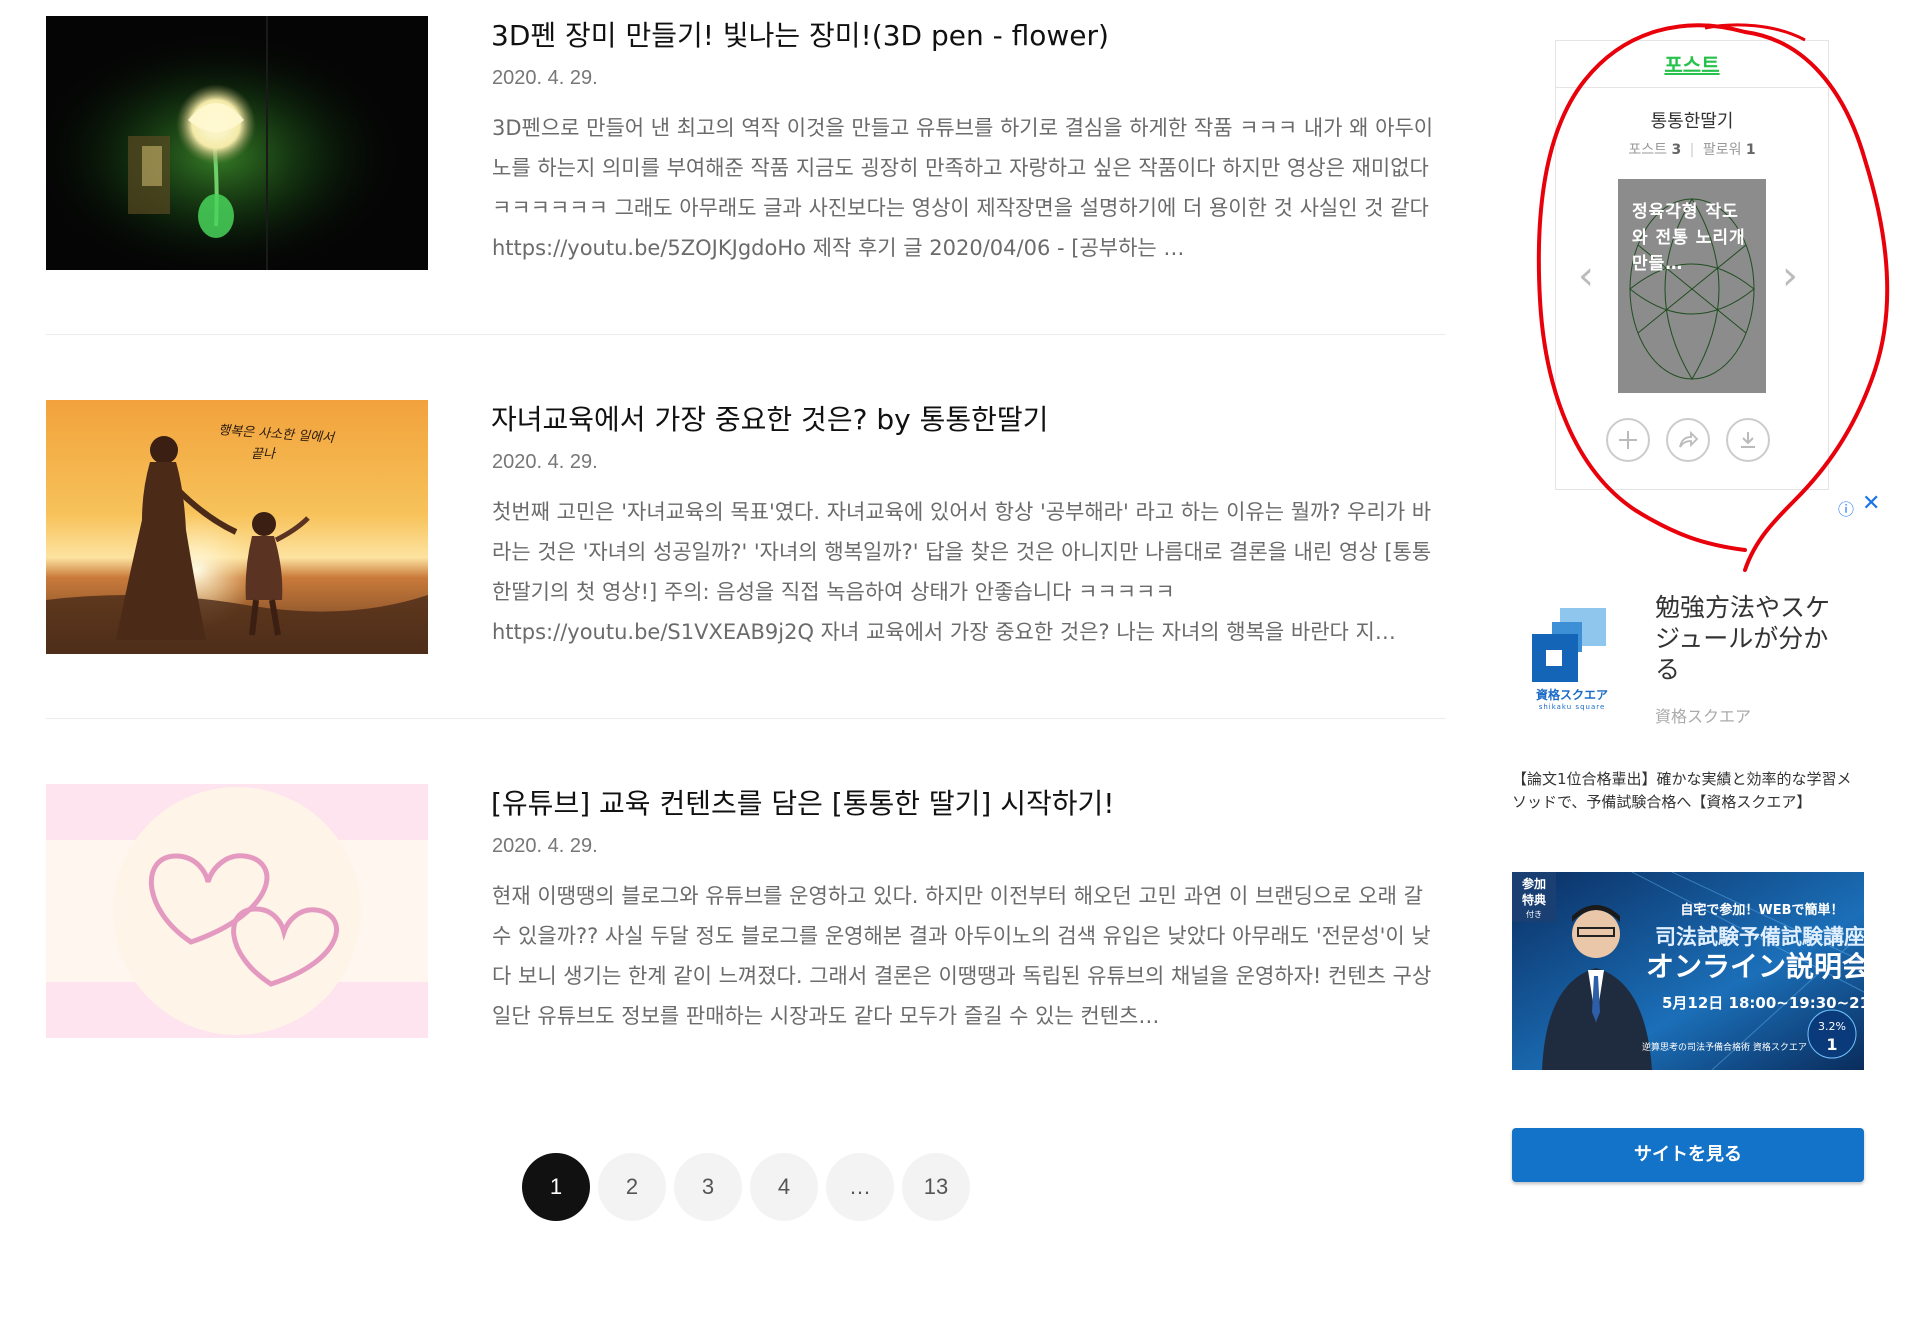 The width and height of the screenshot is (1920, 1333). Describe the element at coordinates (1831, 1044) in the screenshot. I see `banner-seal-rank: 1` at that location.